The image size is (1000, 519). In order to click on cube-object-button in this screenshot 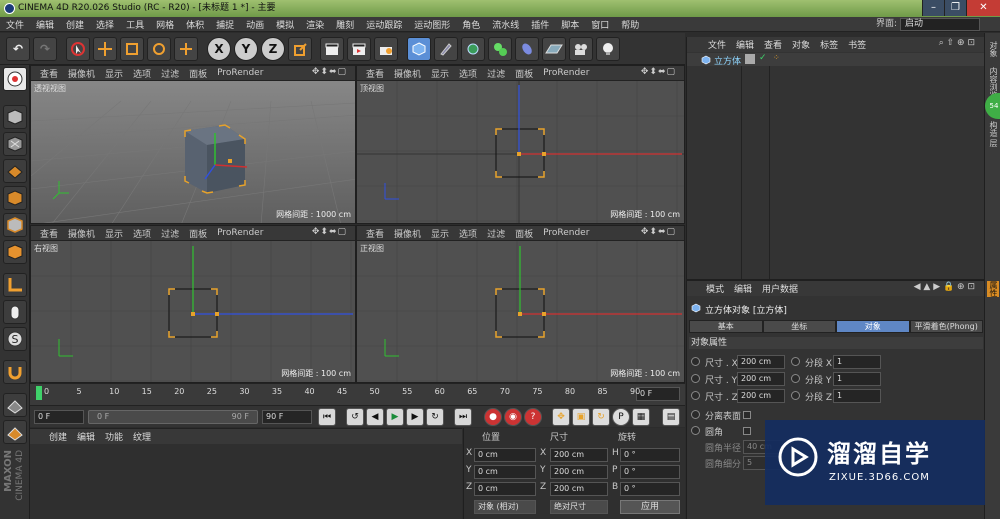, I will do `click(419, 49)`.